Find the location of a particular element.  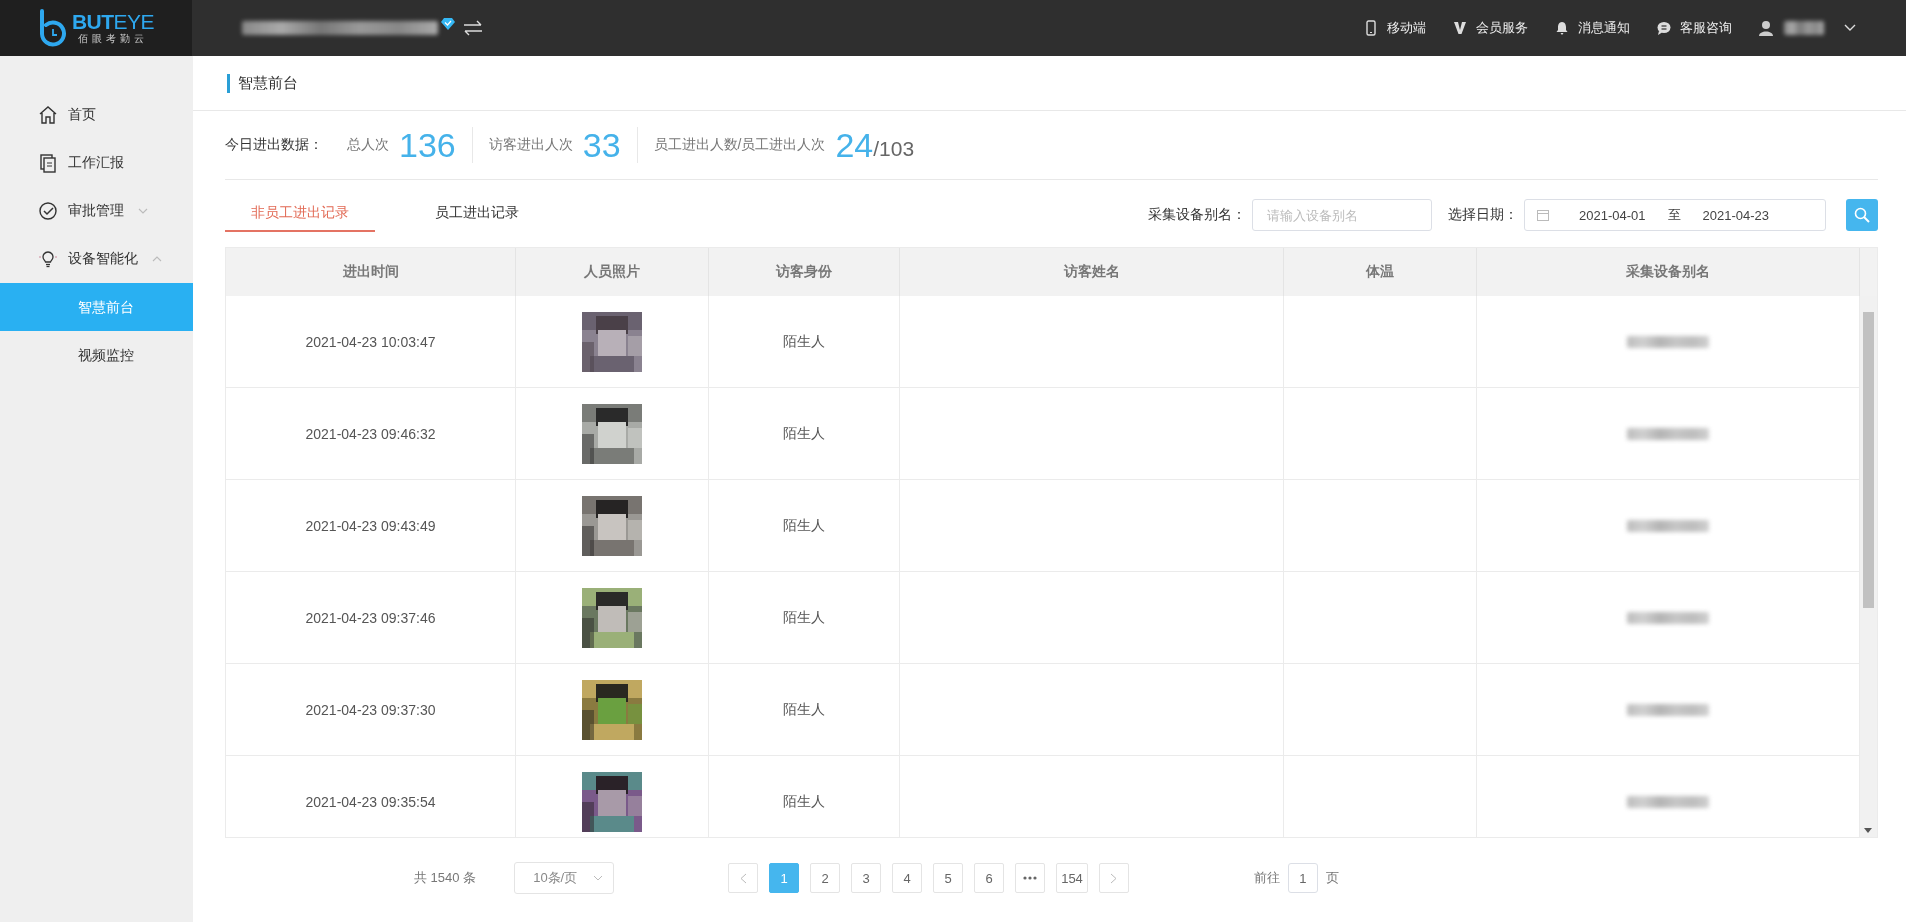

nav-link: 客服咨询 is located at coordinates (1694, 28).